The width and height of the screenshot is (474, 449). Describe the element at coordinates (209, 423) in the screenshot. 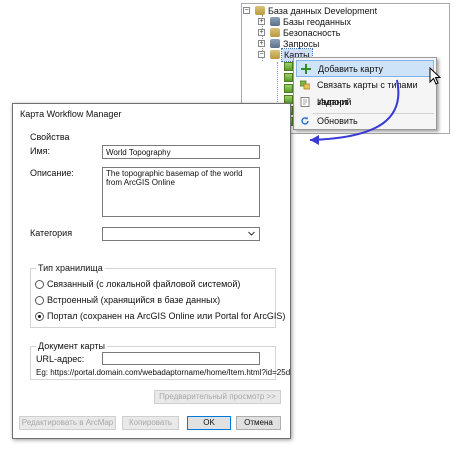

I see `ok-button: OK` at that location.